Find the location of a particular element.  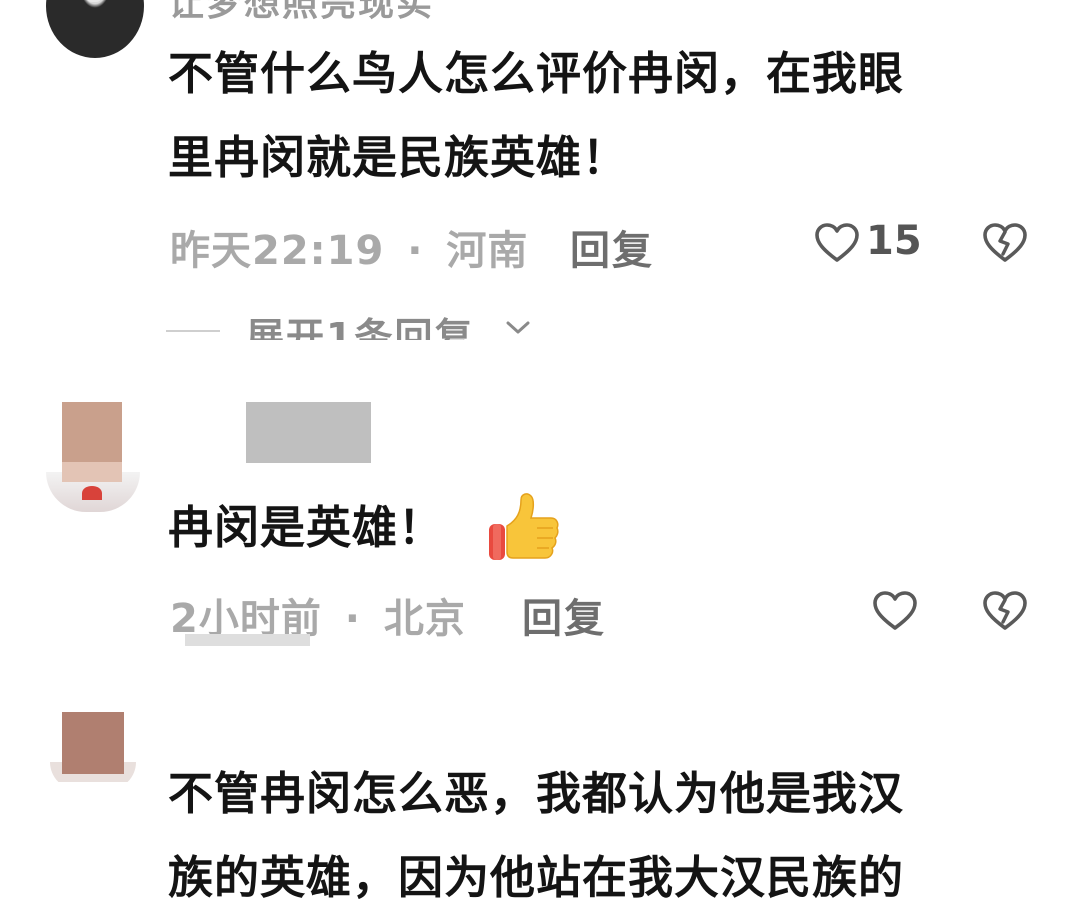

comment-line: 族的英雄，因为他站在我大汉民族的 is located at coordinates (536, 877).